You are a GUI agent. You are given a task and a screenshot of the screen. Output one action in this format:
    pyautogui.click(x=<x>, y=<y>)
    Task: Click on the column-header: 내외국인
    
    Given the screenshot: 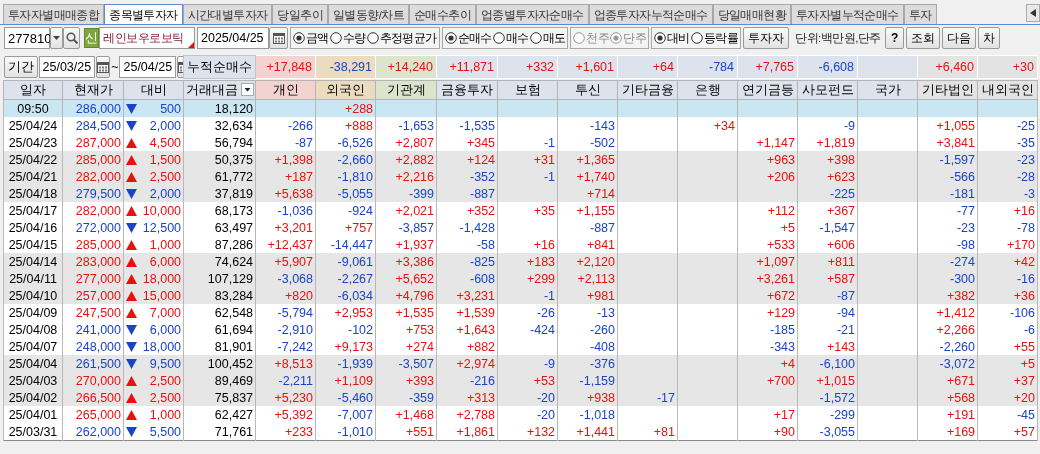 What is the action you would take?
    pyautogui.click(x=1007, y=90)
    